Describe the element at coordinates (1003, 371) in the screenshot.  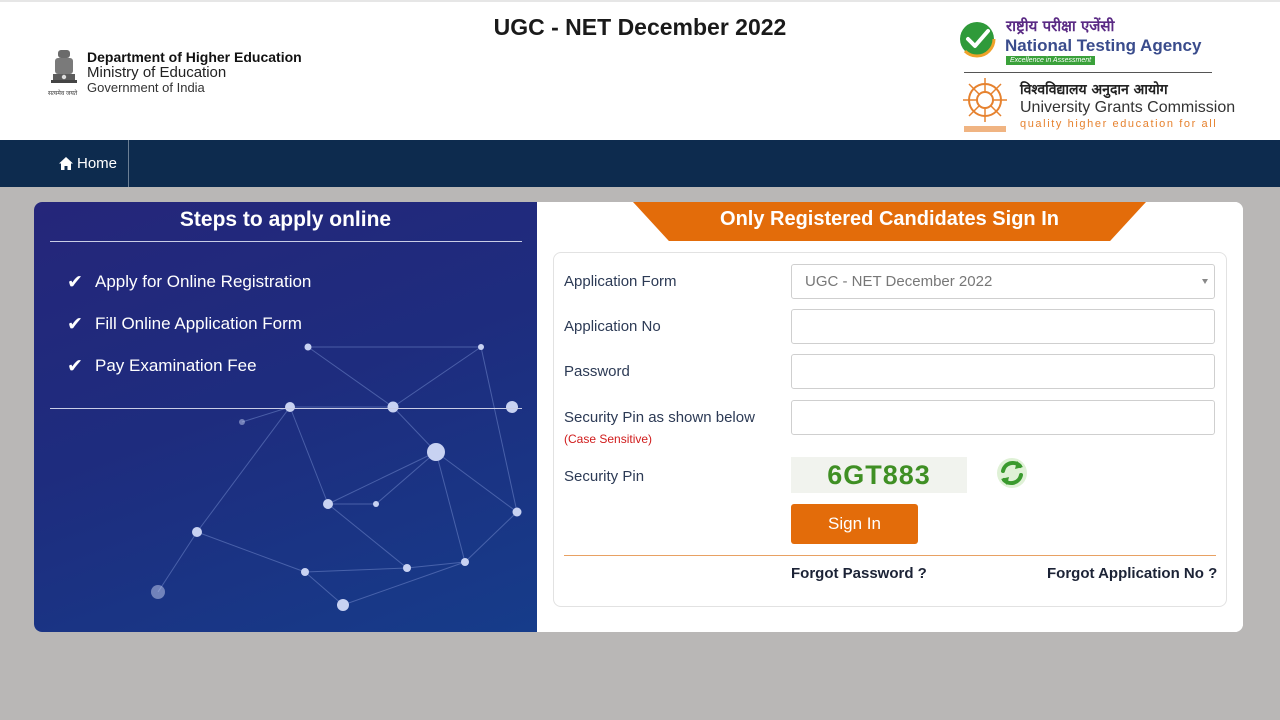
I see `password-input` at that location.